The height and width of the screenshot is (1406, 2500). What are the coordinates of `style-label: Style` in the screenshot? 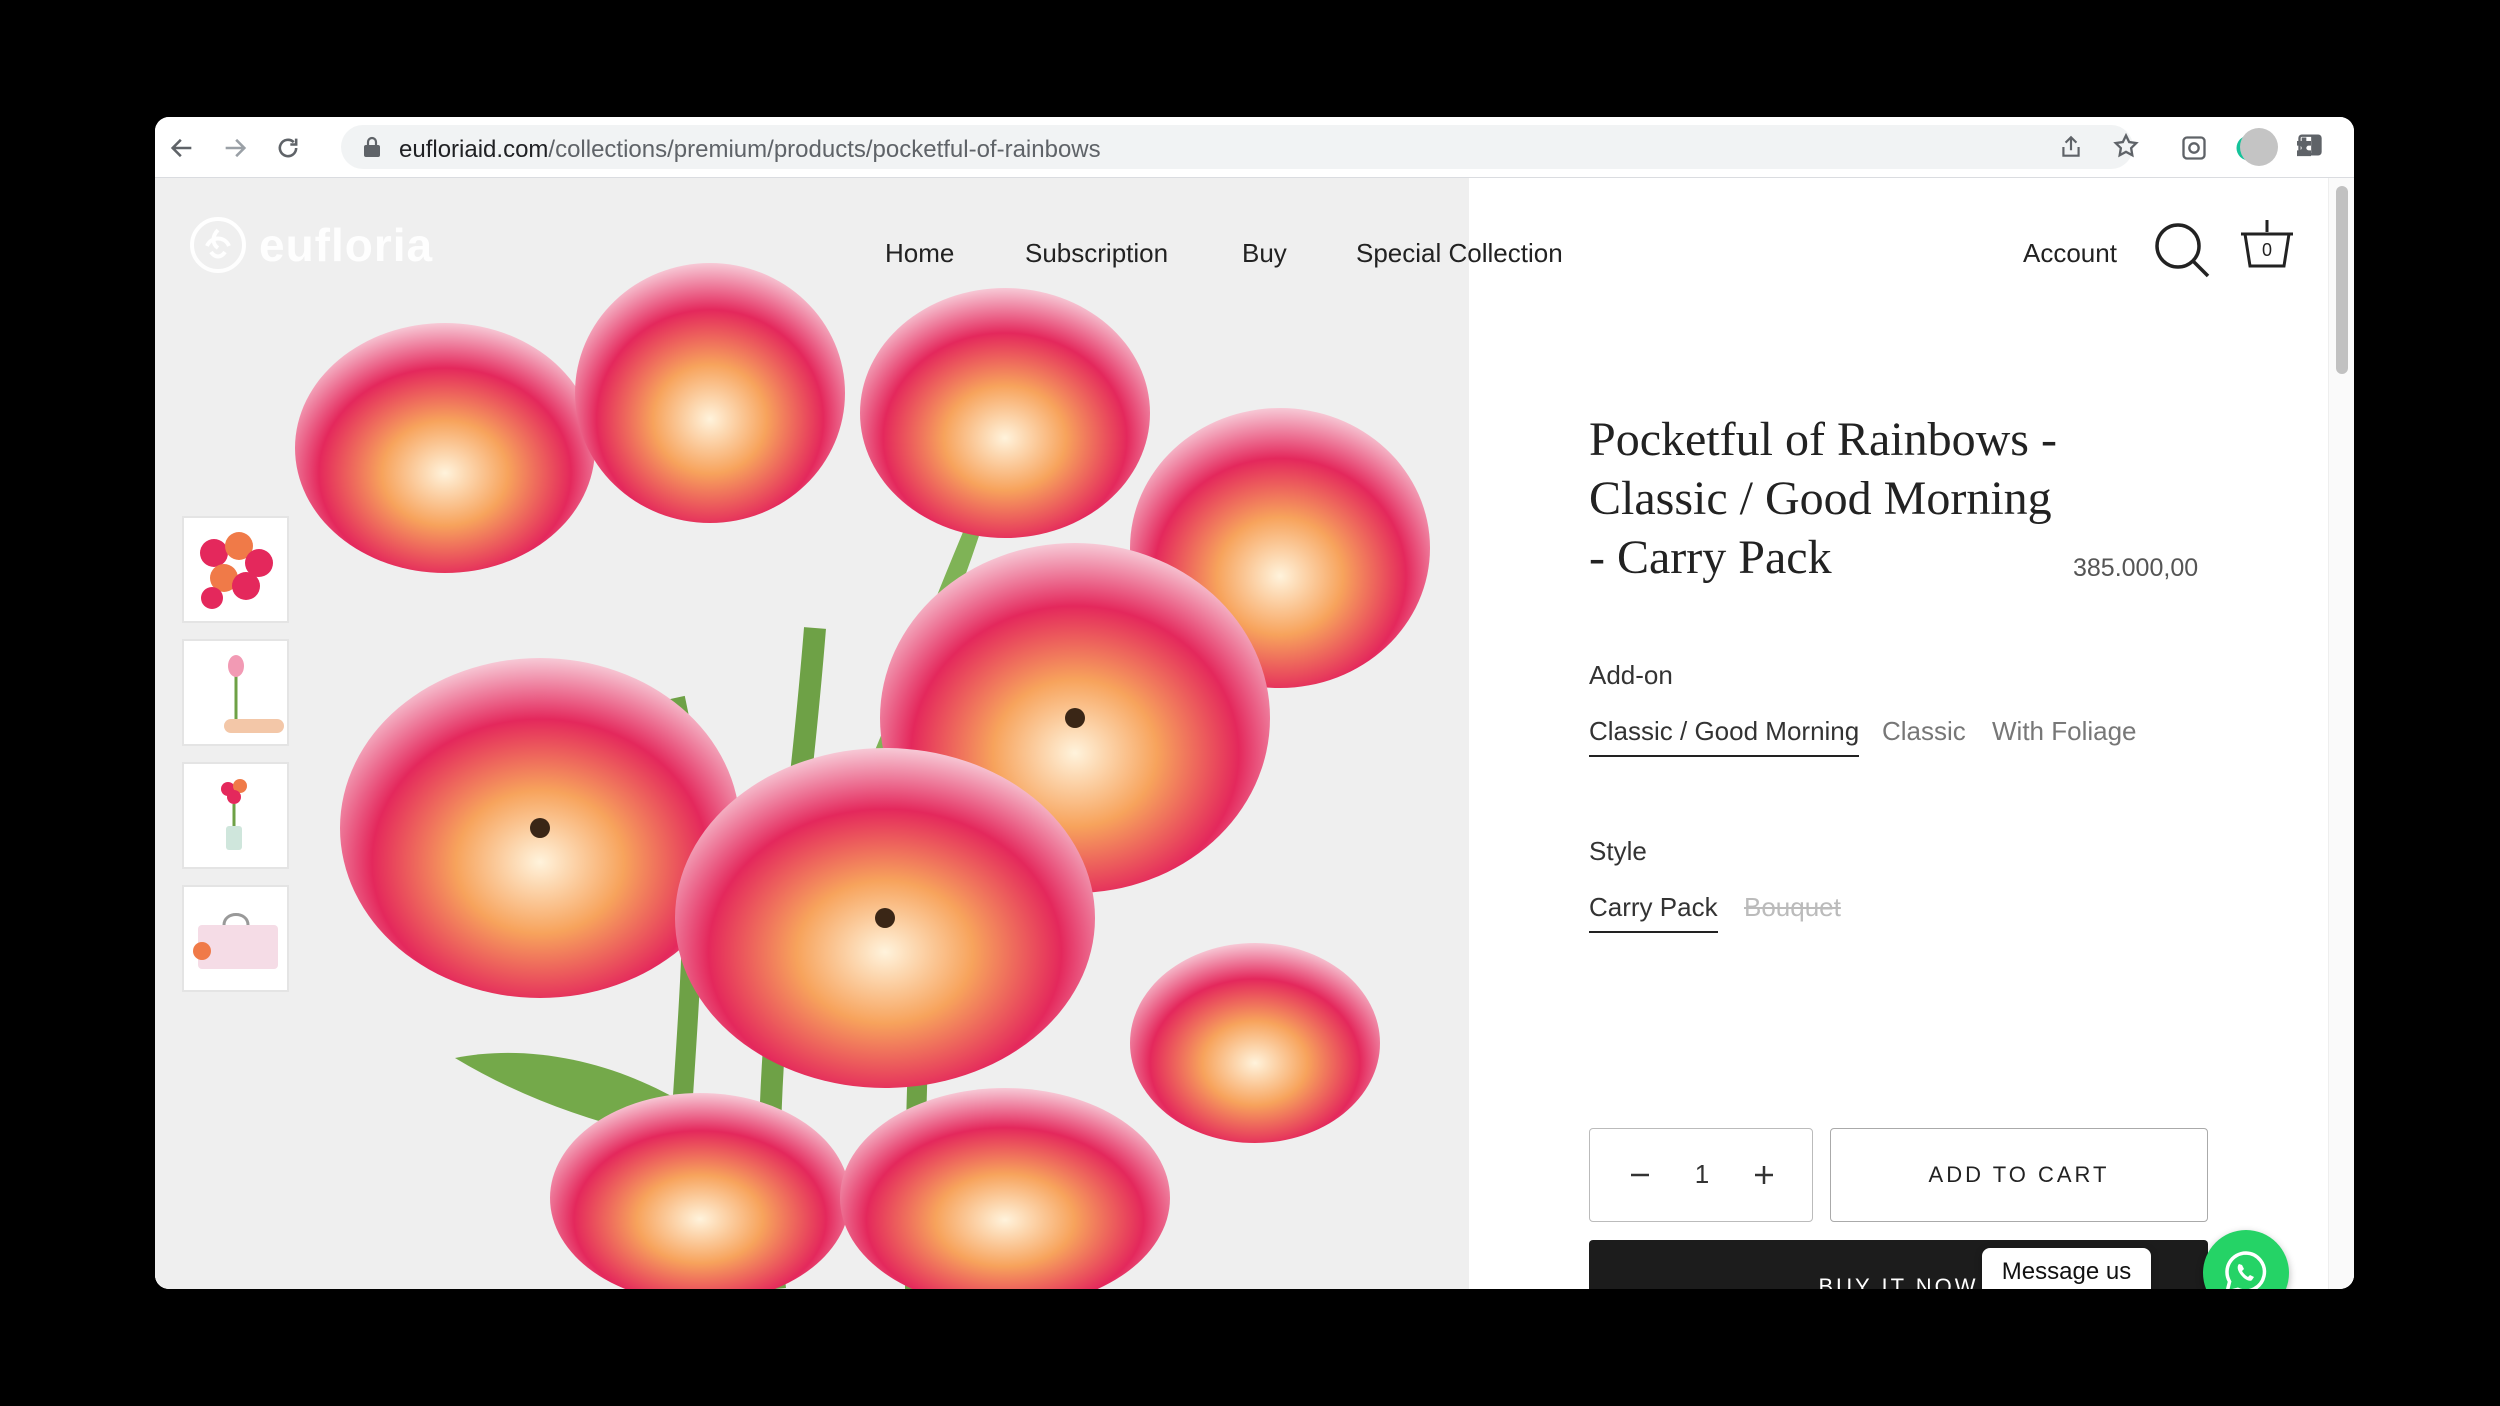 It's located at (1618, 851).